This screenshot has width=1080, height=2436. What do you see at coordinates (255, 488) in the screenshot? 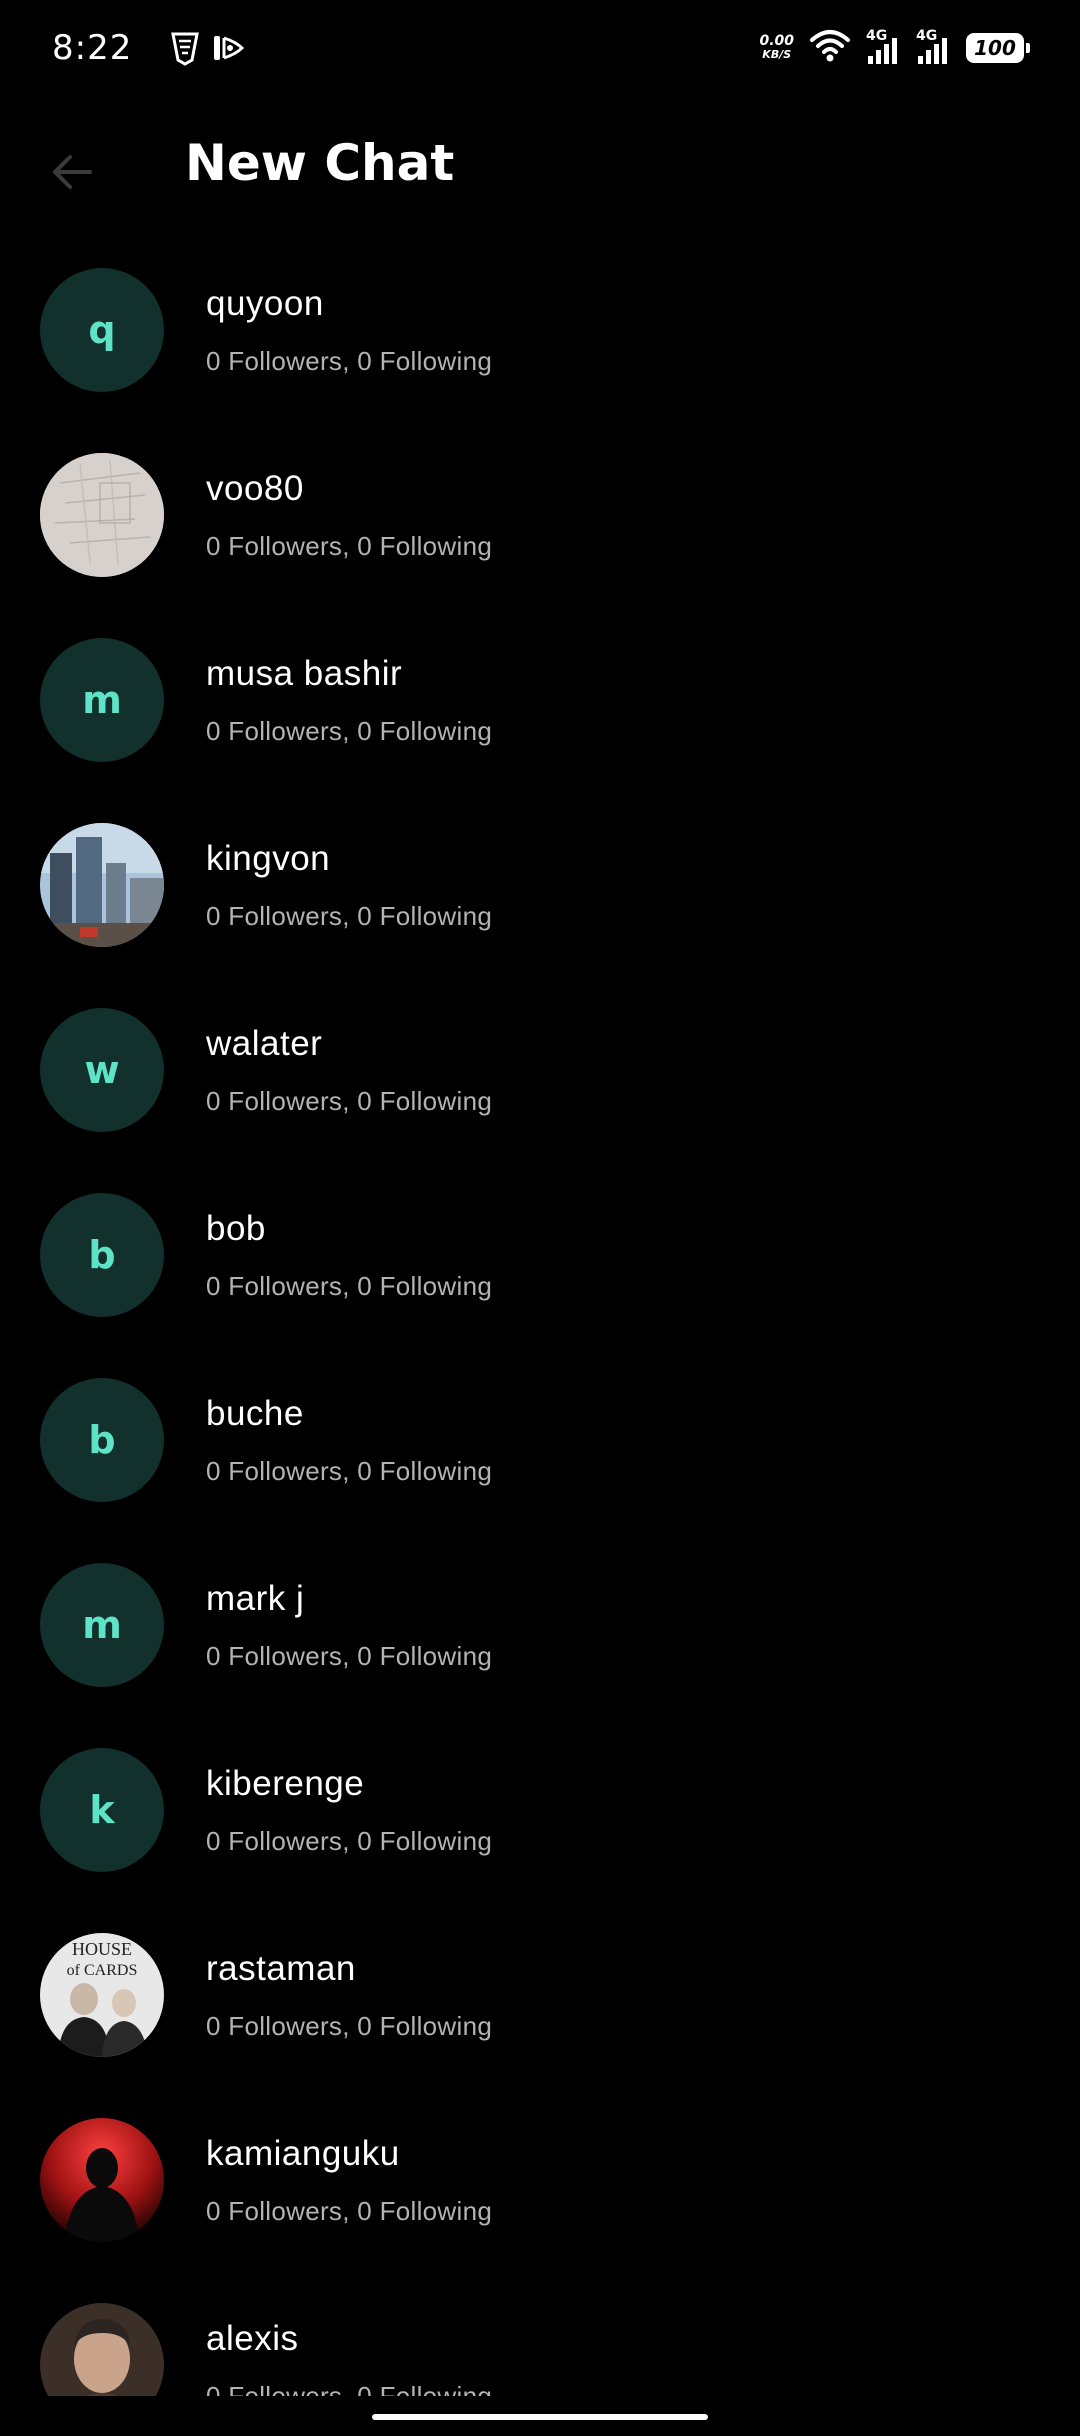
I see `user-name: voo80` at bounding box center [255, 488].